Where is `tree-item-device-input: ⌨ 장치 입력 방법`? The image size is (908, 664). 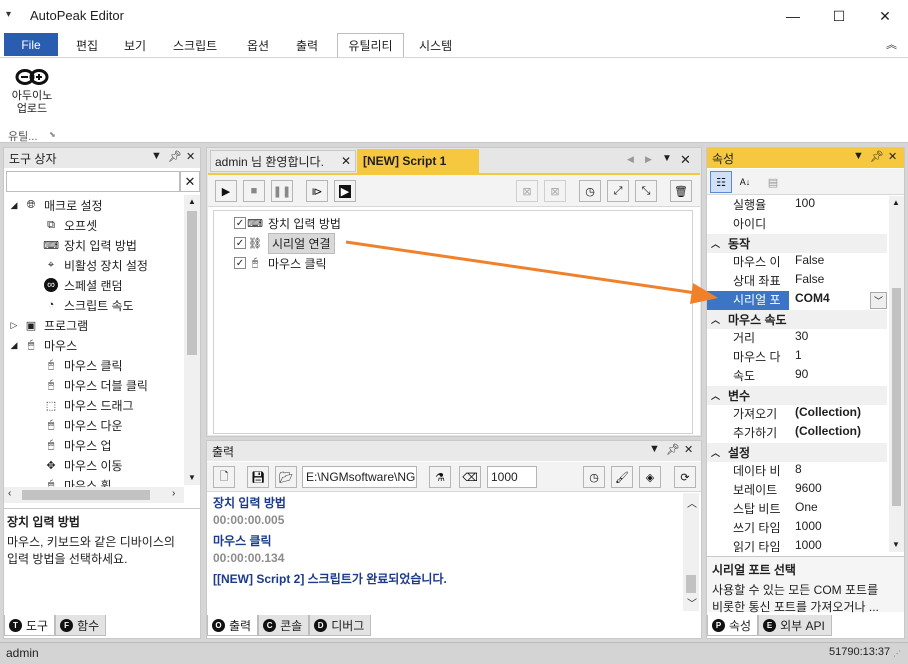 tree-item-device-input: ⌨ 장치 입력 방법 is located at coordinates (90, 245).